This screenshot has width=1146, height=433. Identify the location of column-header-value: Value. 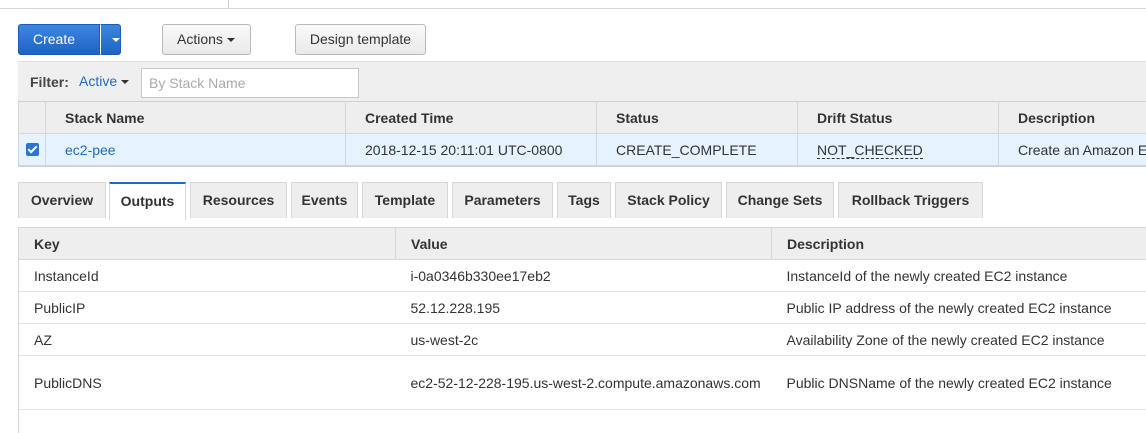
(583, 243).